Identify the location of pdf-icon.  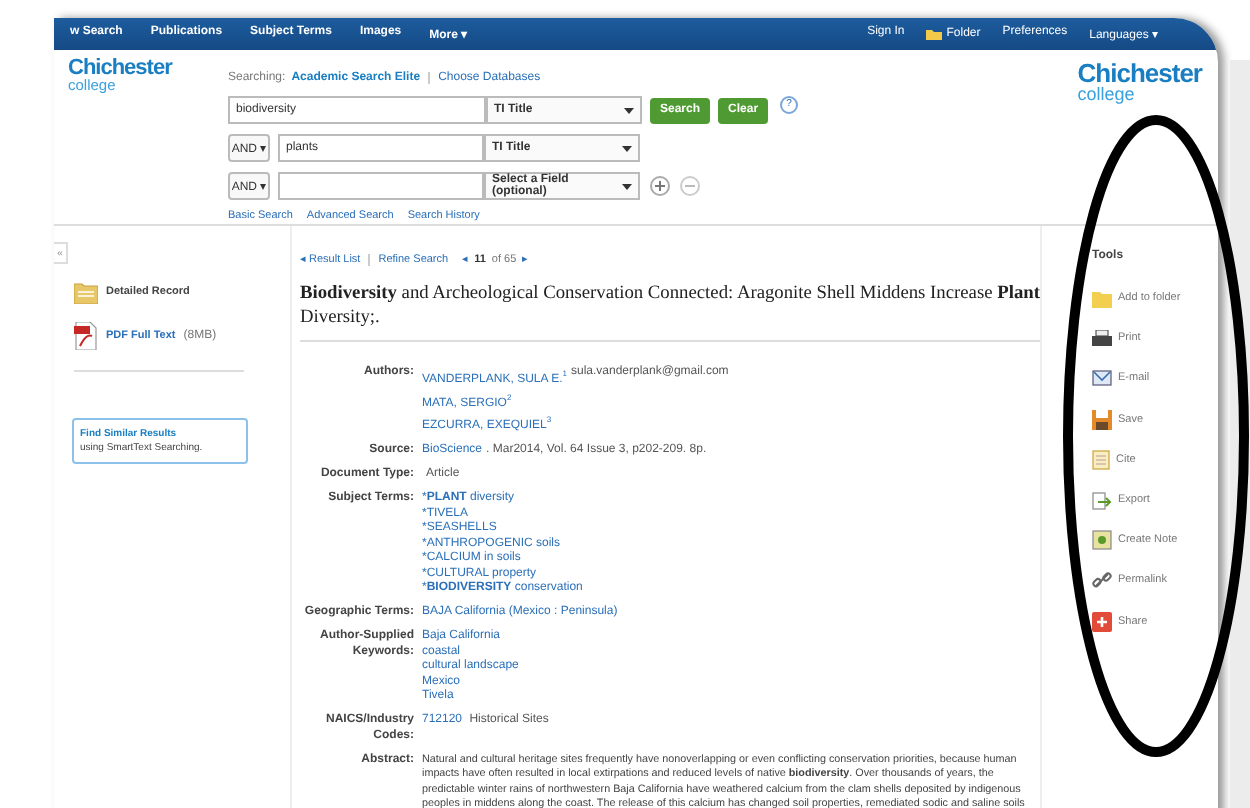
(86, 336).